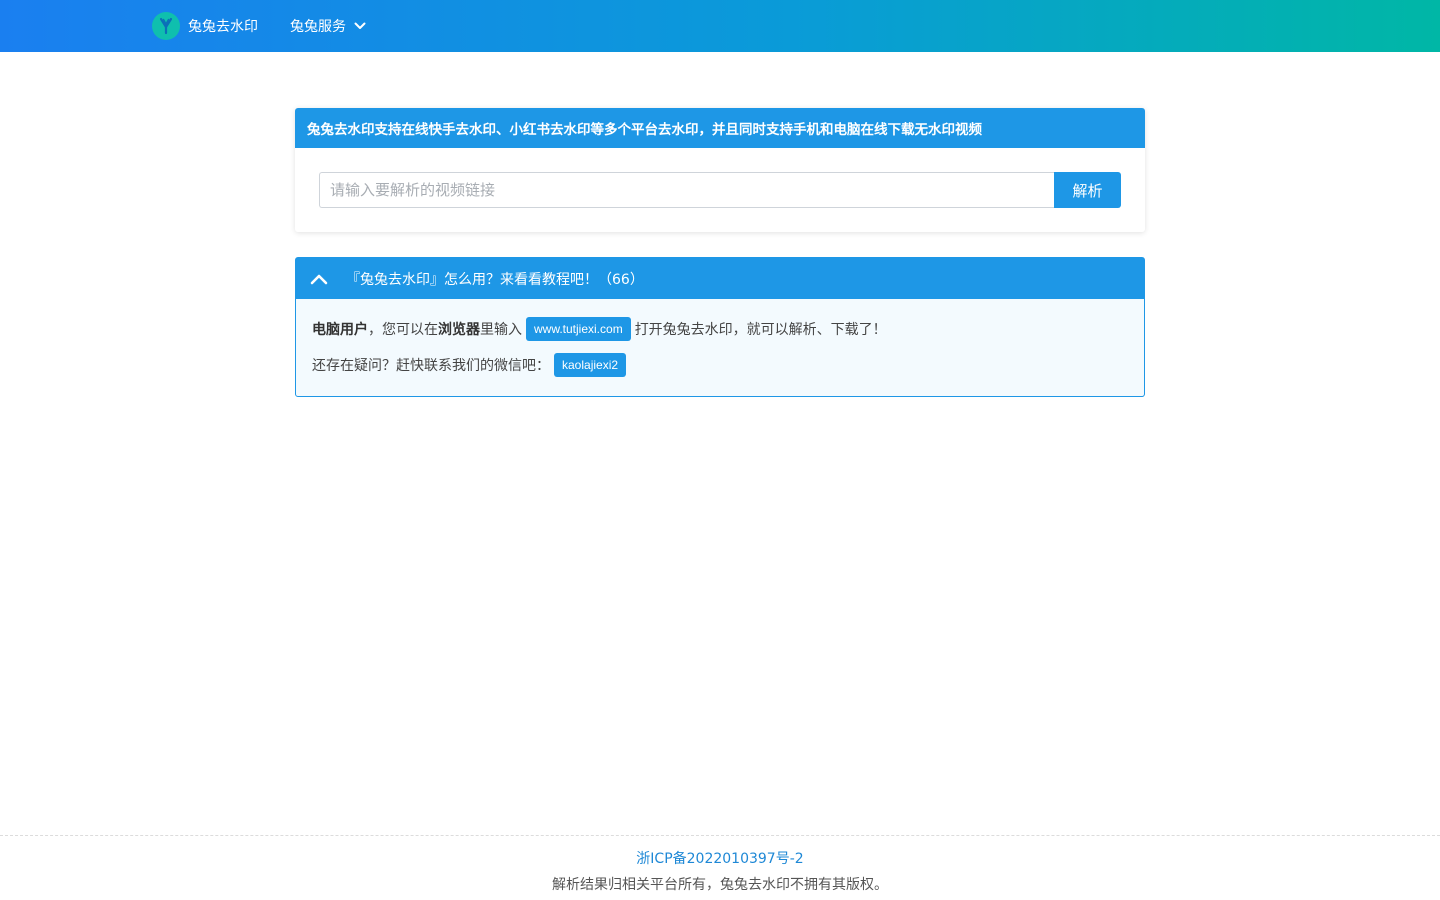 The image size is (1440, 900). I want to click on site-url-tag: www.tutjiexi.com, so click(578, 329).